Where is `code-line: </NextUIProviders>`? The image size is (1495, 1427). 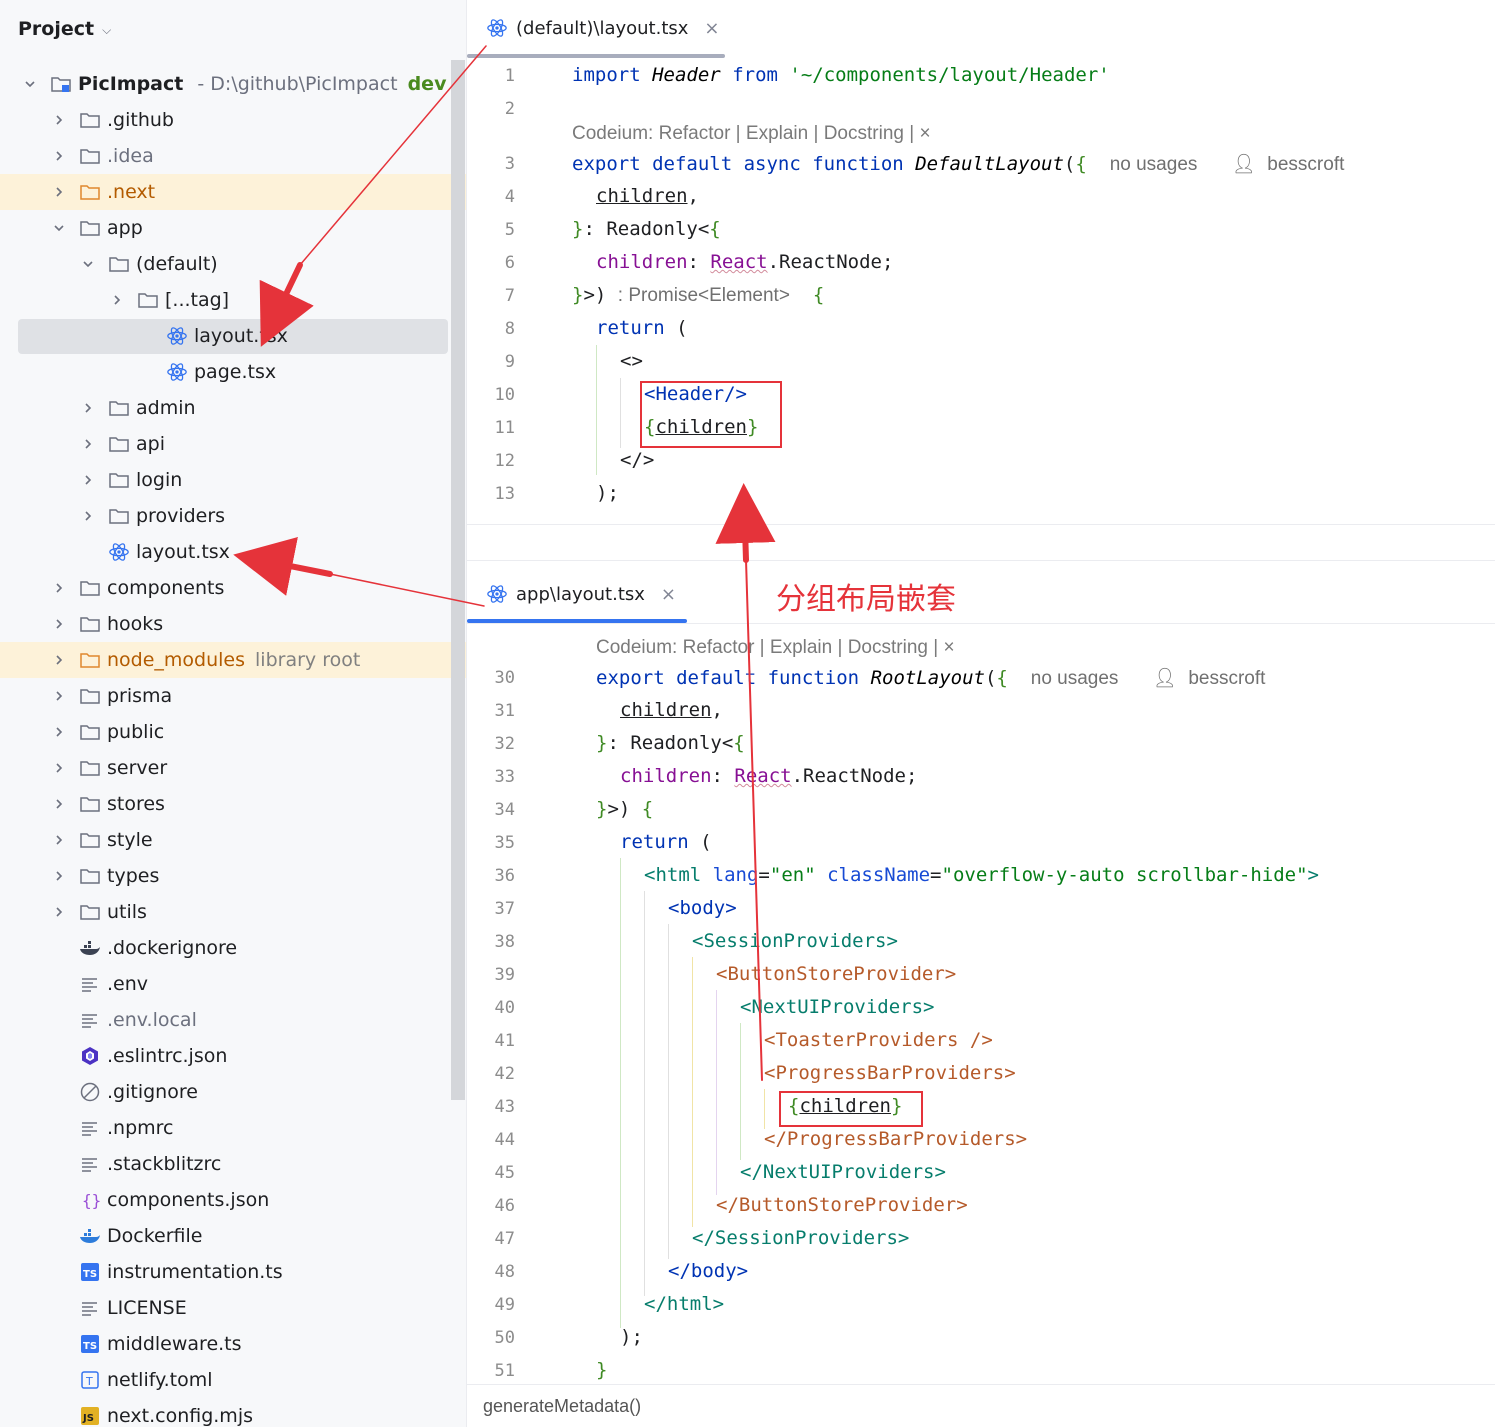 code-line: </NextUIProviders> is located at coordinates (843, 1172).